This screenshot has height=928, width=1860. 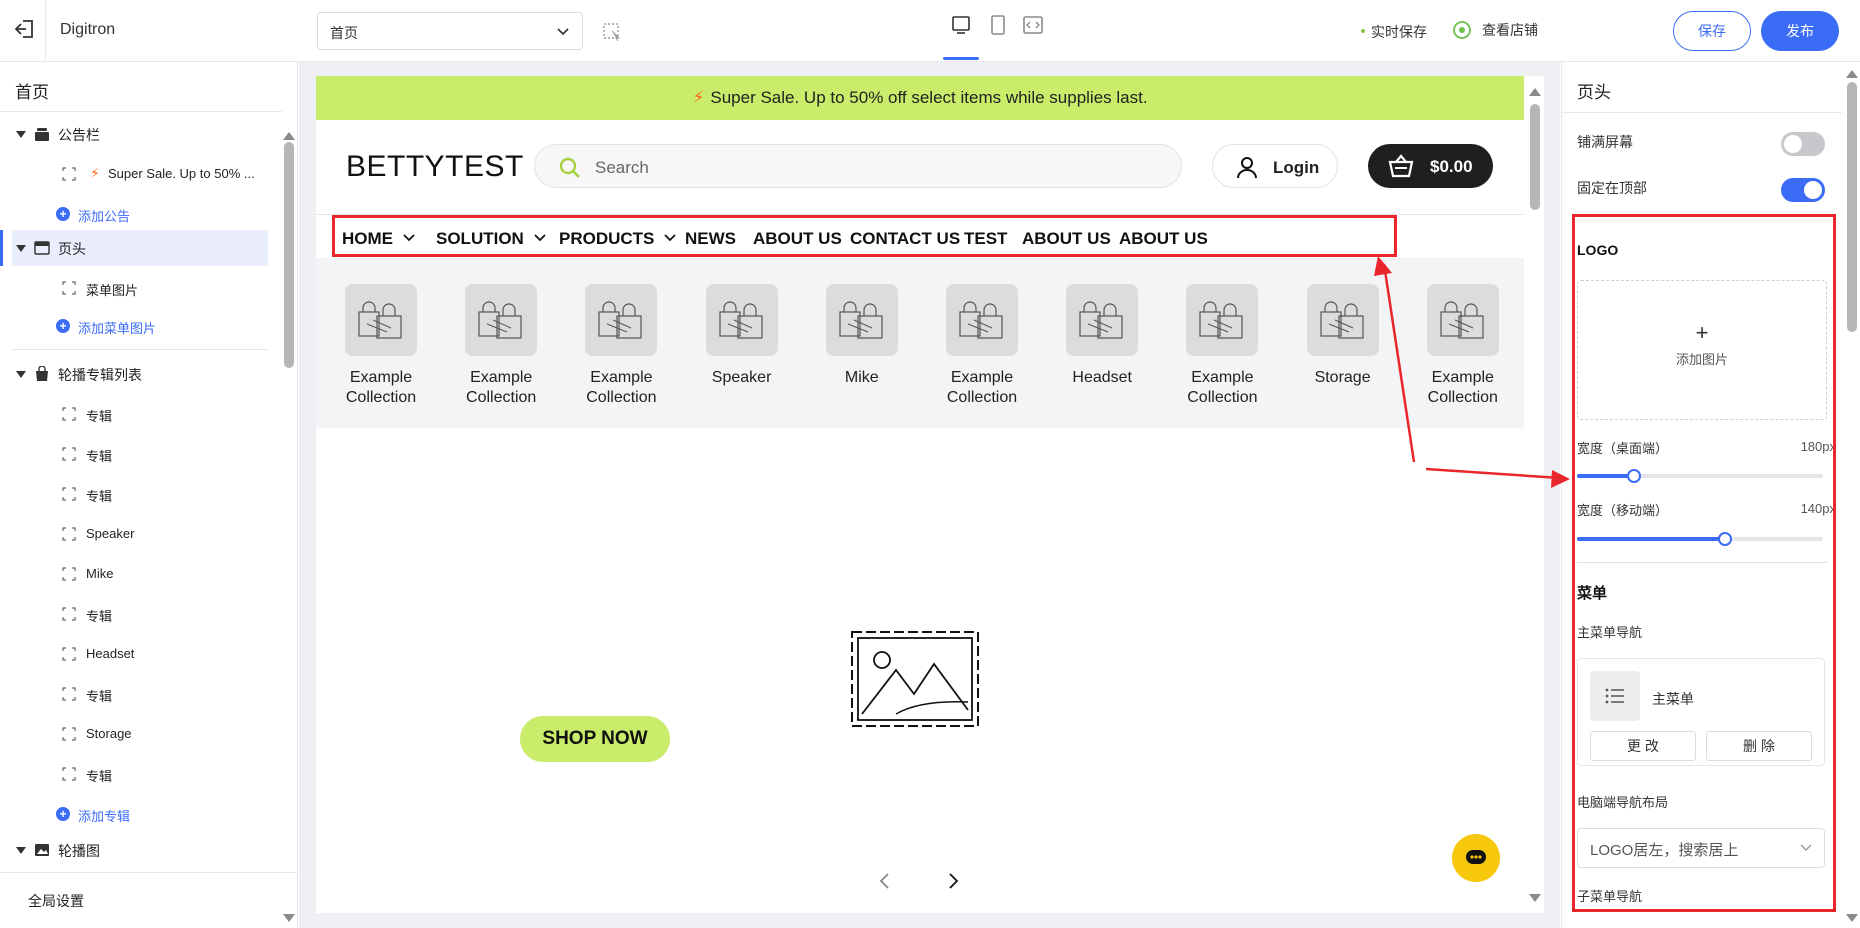 What do you see at coordinates (998, 25) in the screenshot?
I see `tablet-view-icon` at bounding box center [998, 25].